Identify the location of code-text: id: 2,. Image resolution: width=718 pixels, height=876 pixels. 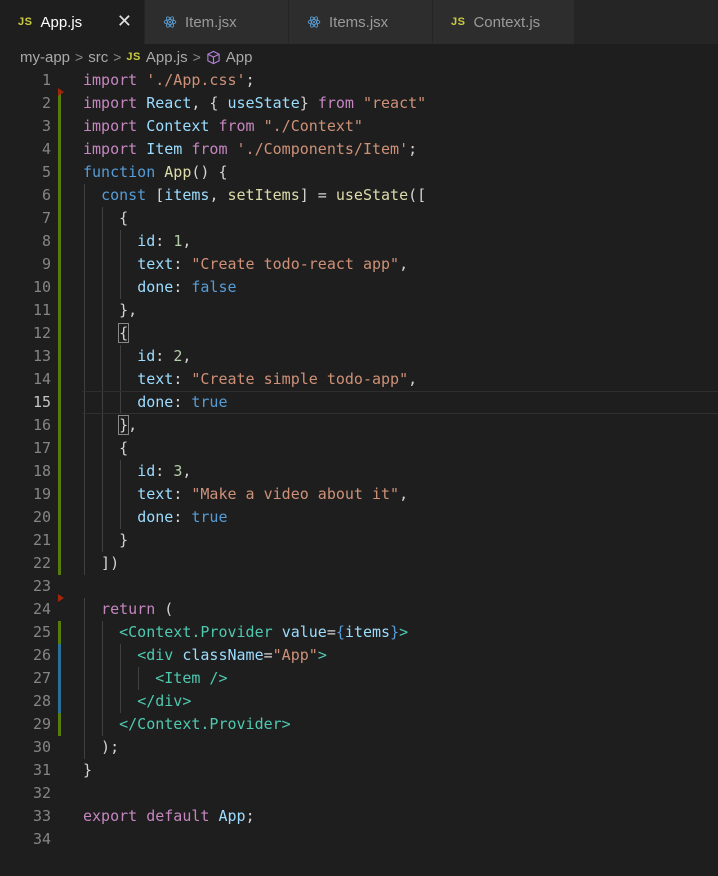
(137, 356).